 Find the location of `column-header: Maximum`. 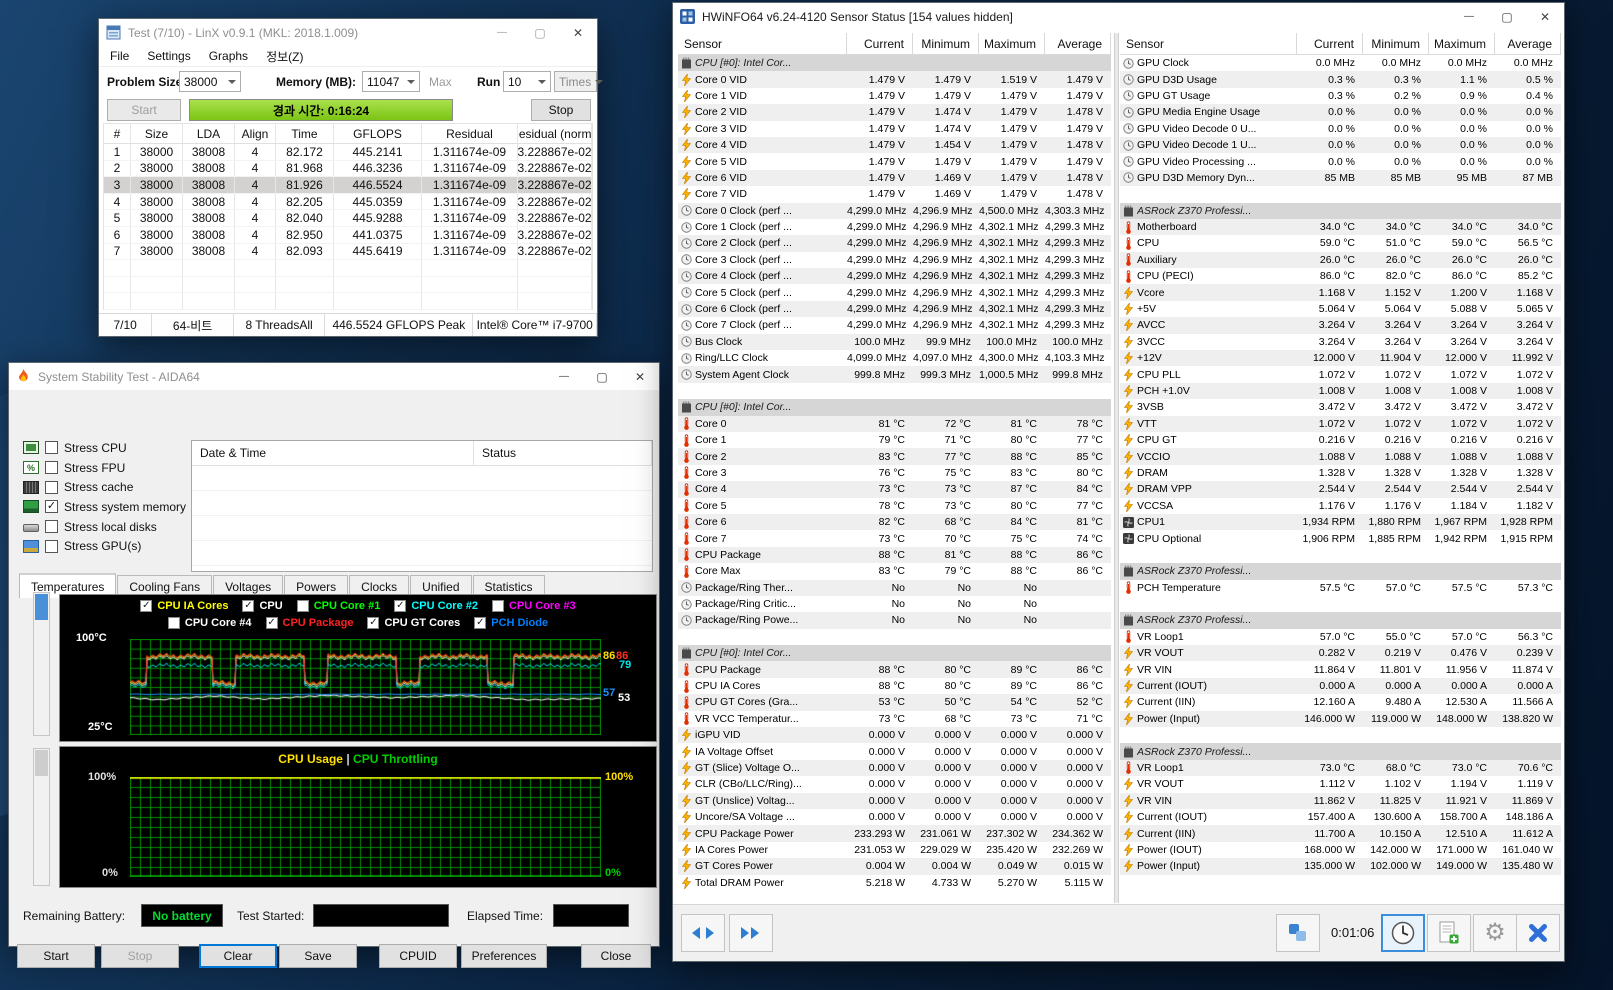

column-header: Maximum is located at coordinates (1462, 43).